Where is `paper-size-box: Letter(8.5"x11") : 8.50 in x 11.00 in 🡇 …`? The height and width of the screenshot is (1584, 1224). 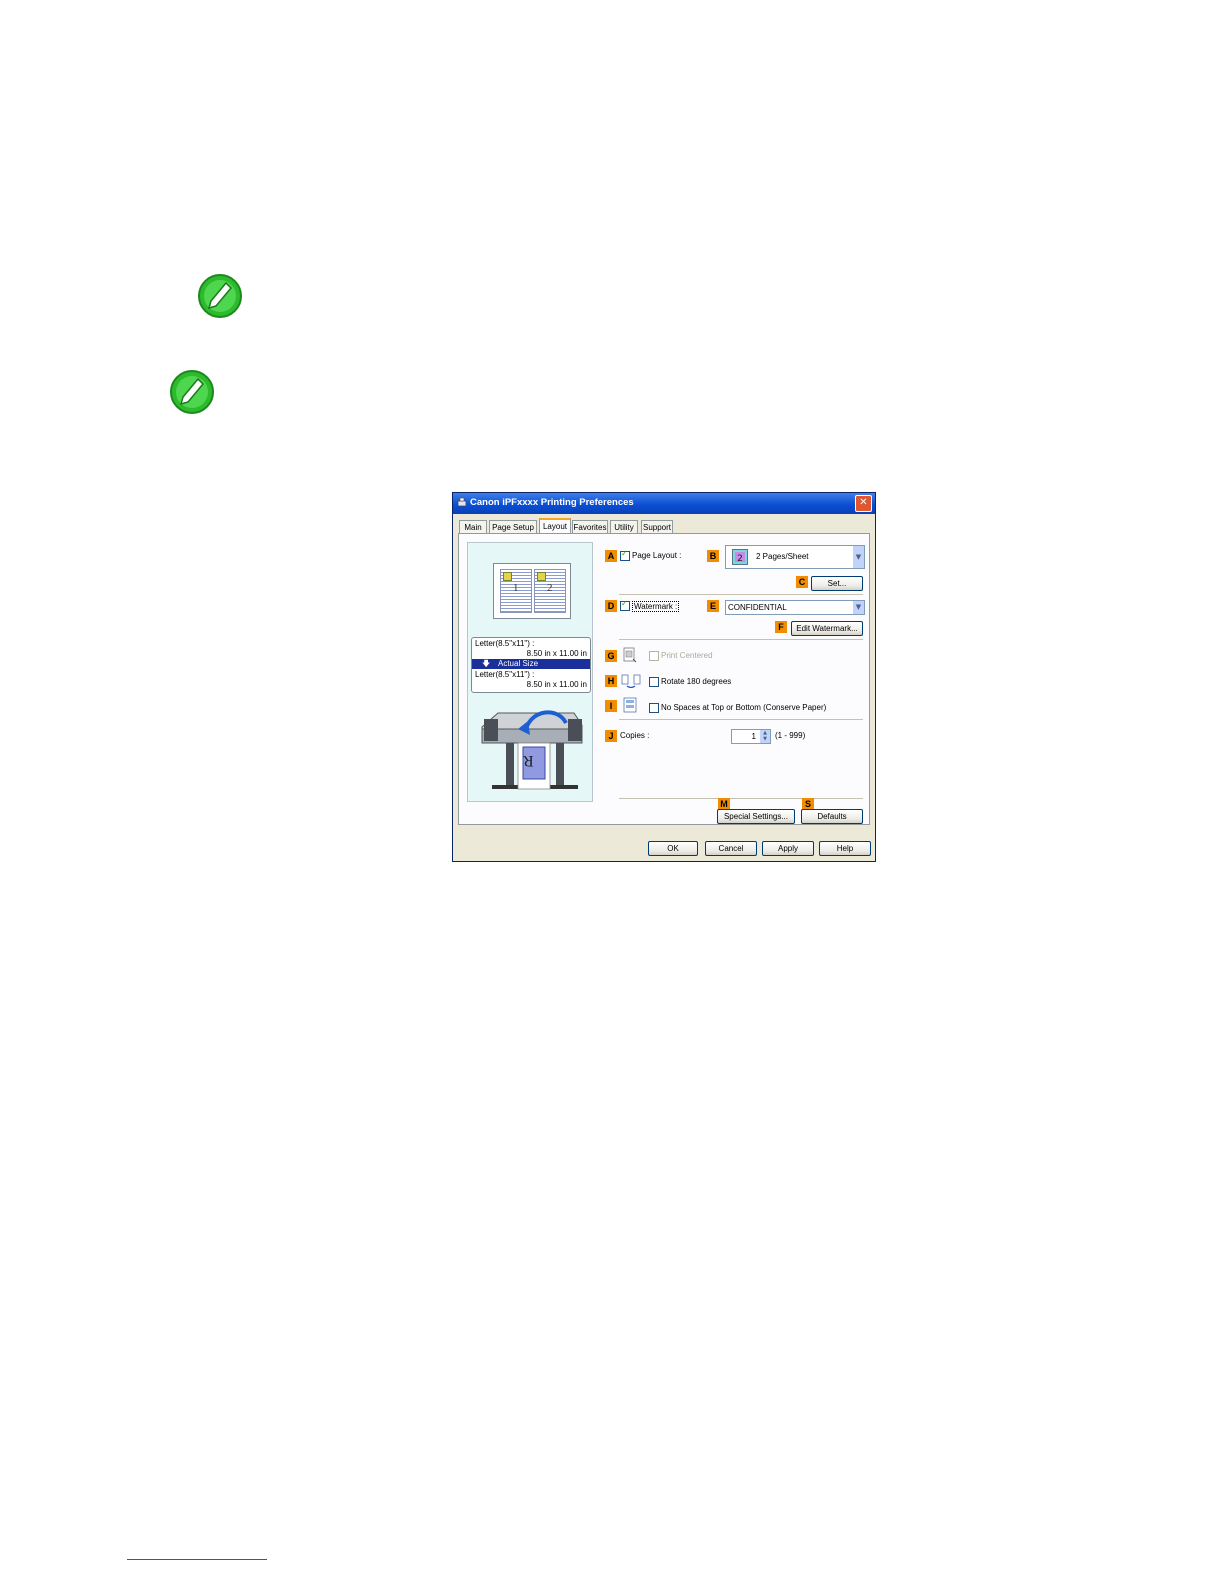
paper-size-box: Letter(8.5"x11") : 8.50 in x 11.00 in 🡇 … is located at coordinates (531, 665).